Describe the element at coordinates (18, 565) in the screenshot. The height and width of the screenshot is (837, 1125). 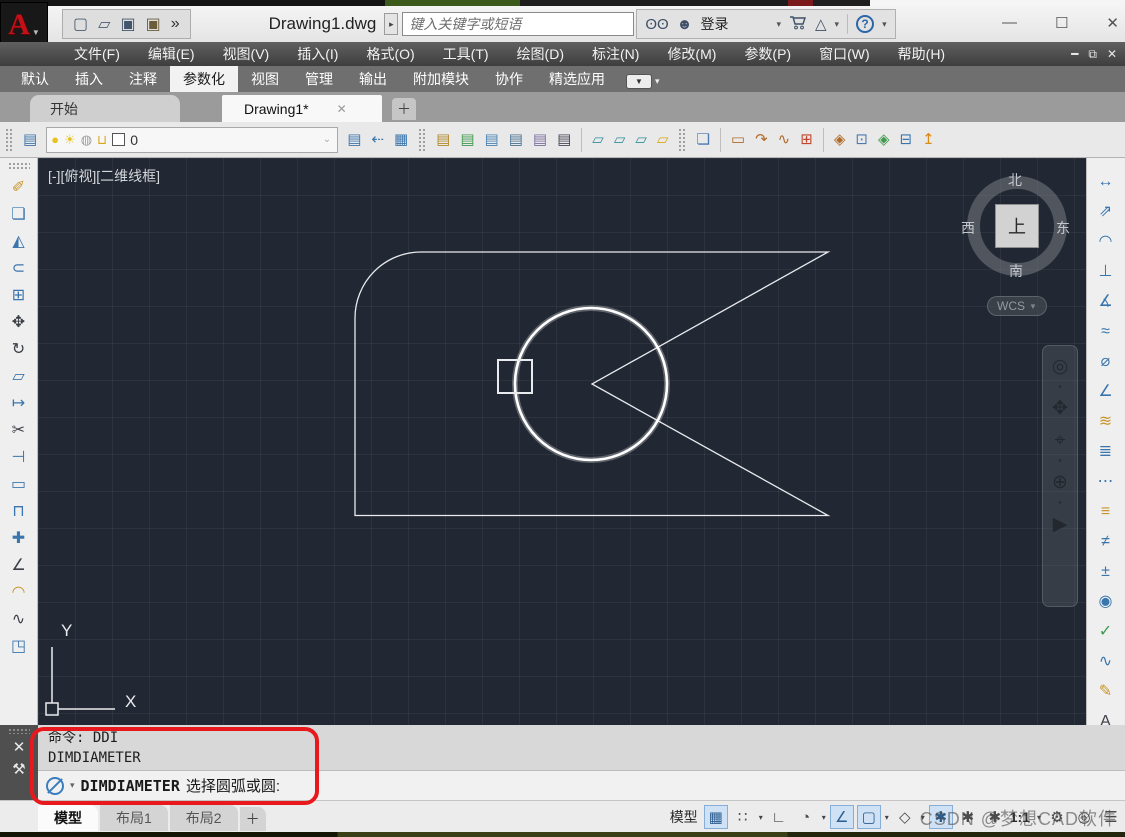
I see `chamfer-icon: ∠` at that location.